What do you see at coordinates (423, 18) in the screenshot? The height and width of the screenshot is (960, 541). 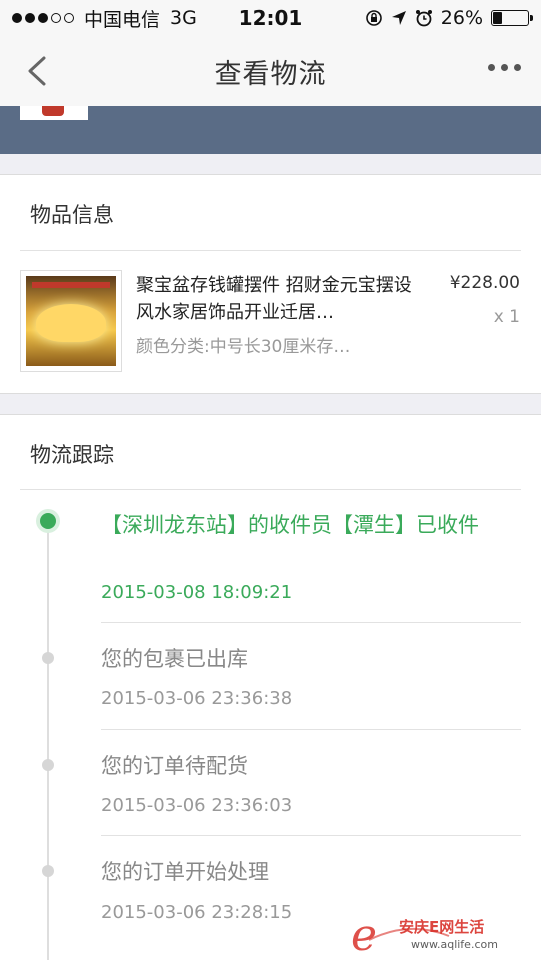 I see `alarm-clock-icon` at bounding box center [423, 18].